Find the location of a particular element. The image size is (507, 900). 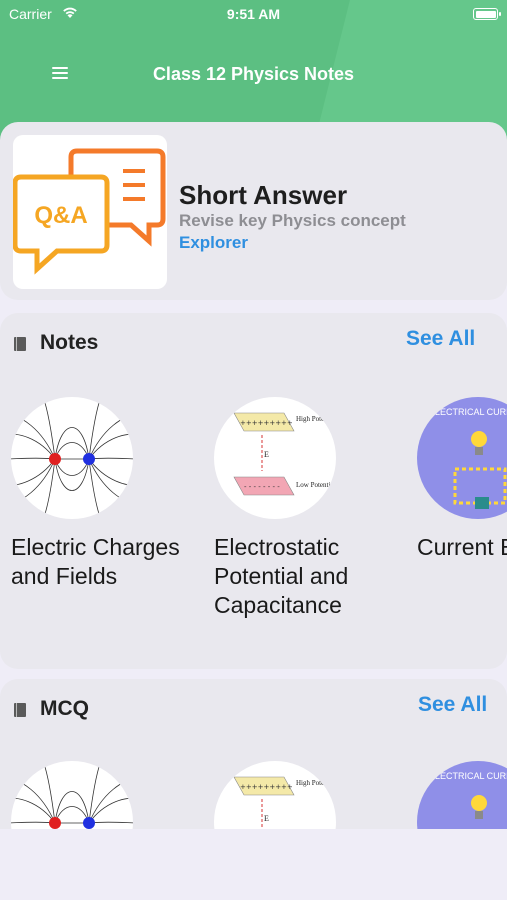

electric-field-image is located at coordinates (72, 458).